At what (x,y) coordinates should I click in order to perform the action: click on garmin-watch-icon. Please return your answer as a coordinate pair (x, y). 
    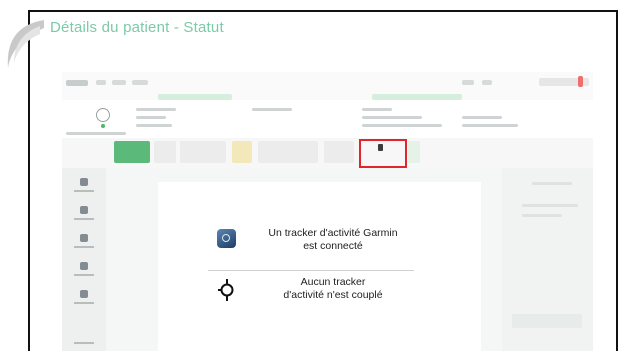
    Looking at the image, I should click on (226, 238).